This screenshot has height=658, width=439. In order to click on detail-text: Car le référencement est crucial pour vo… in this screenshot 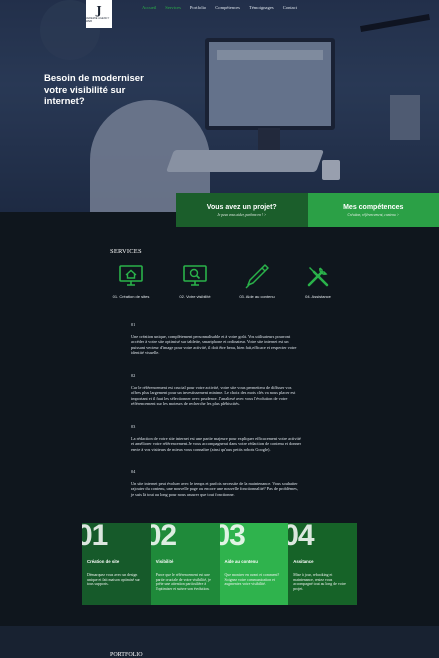, I will do `click(213, 396)`.